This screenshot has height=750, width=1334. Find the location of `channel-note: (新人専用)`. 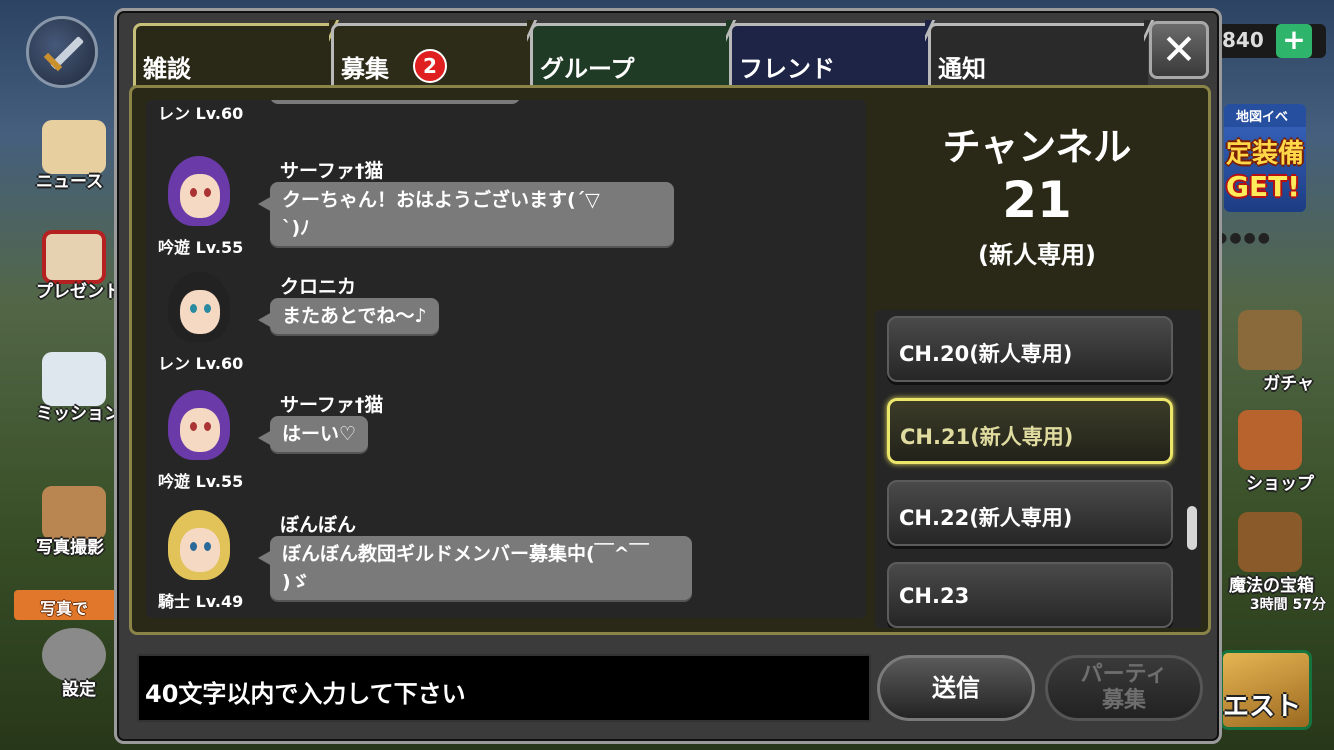

channel-note: (新人専用) is located at coordinates (1037, 255).